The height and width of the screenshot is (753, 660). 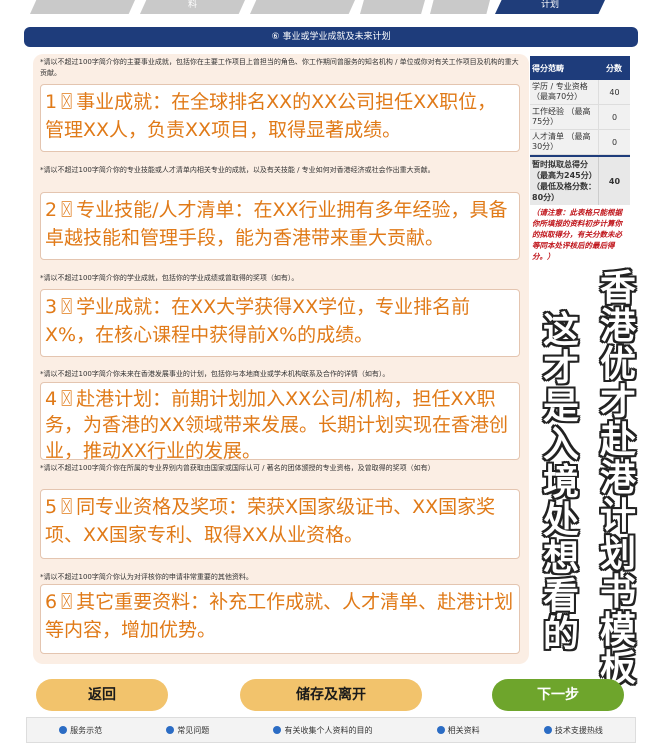 I want to click on footer-link-label: 相关资料, so click(x=463, y=730).